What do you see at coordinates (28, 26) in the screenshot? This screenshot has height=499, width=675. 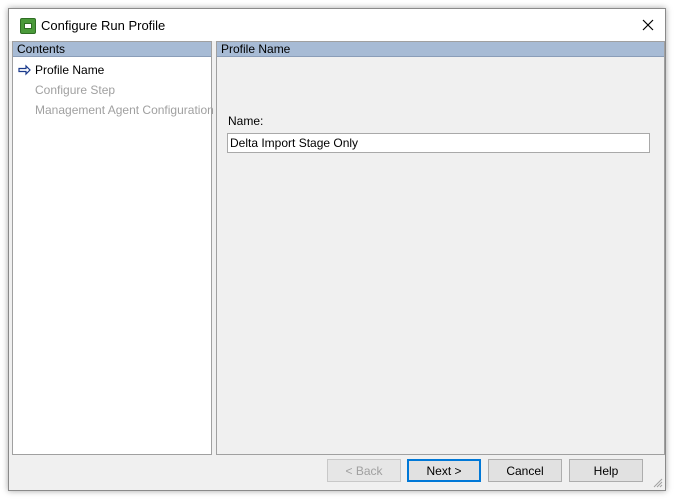 I see `app-icon` at bounding box center [28, 26].